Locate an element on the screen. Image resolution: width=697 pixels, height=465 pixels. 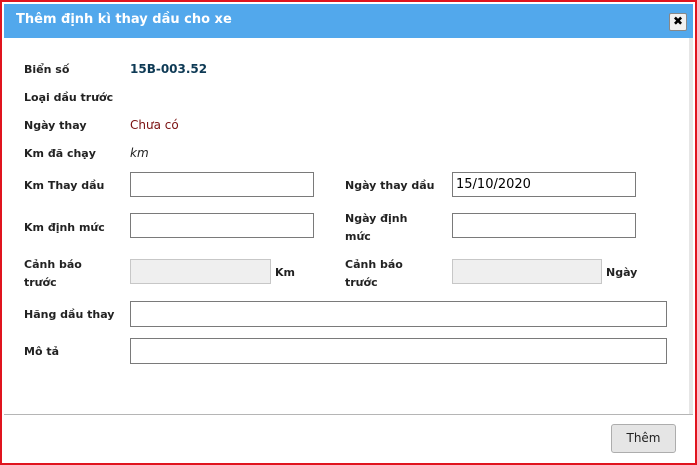
oil-change-date-input is located at coordinates (544, 184).